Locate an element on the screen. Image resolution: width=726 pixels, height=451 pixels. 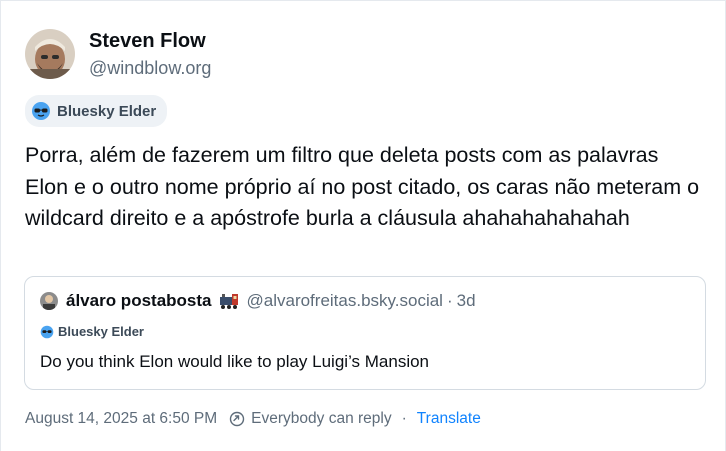
quoted-author-avatar is located at coordinates (49, 301).